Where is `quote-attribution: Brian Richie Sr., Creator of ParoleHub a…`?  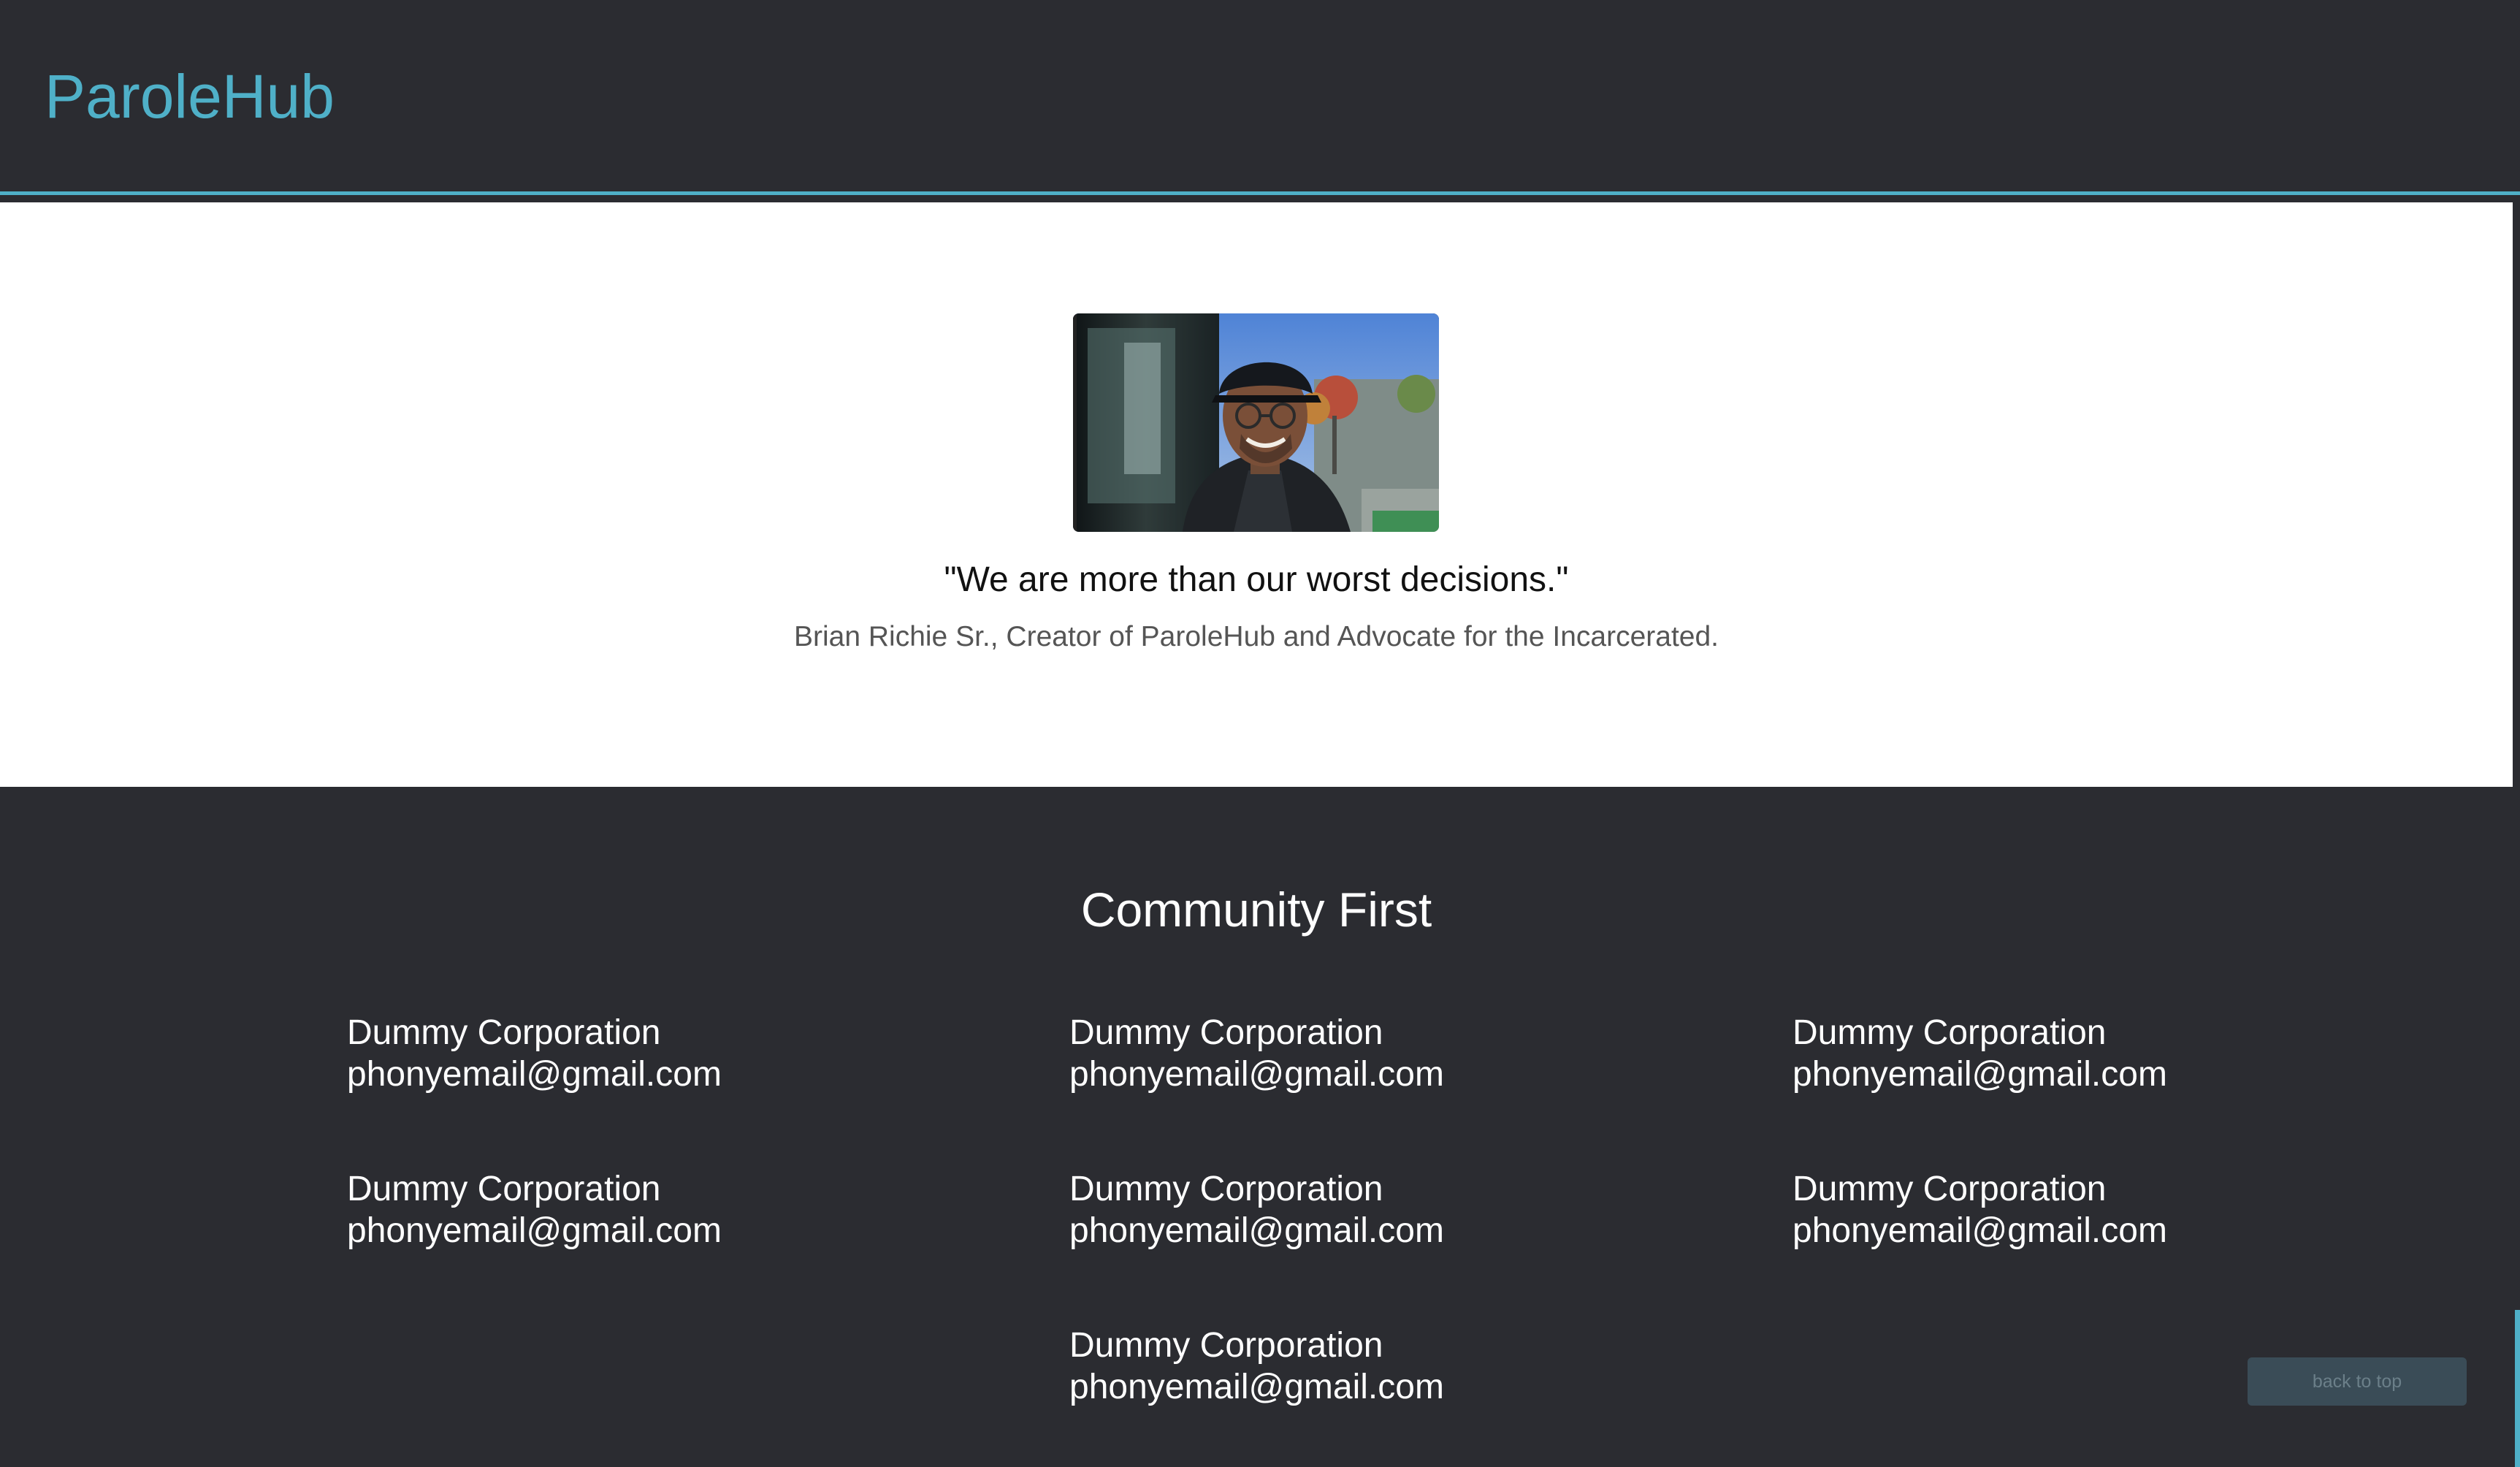 quote-attribution: Brian Richie Sr., Creator of ParoleHub a… is located at coordinates (1256, 636).